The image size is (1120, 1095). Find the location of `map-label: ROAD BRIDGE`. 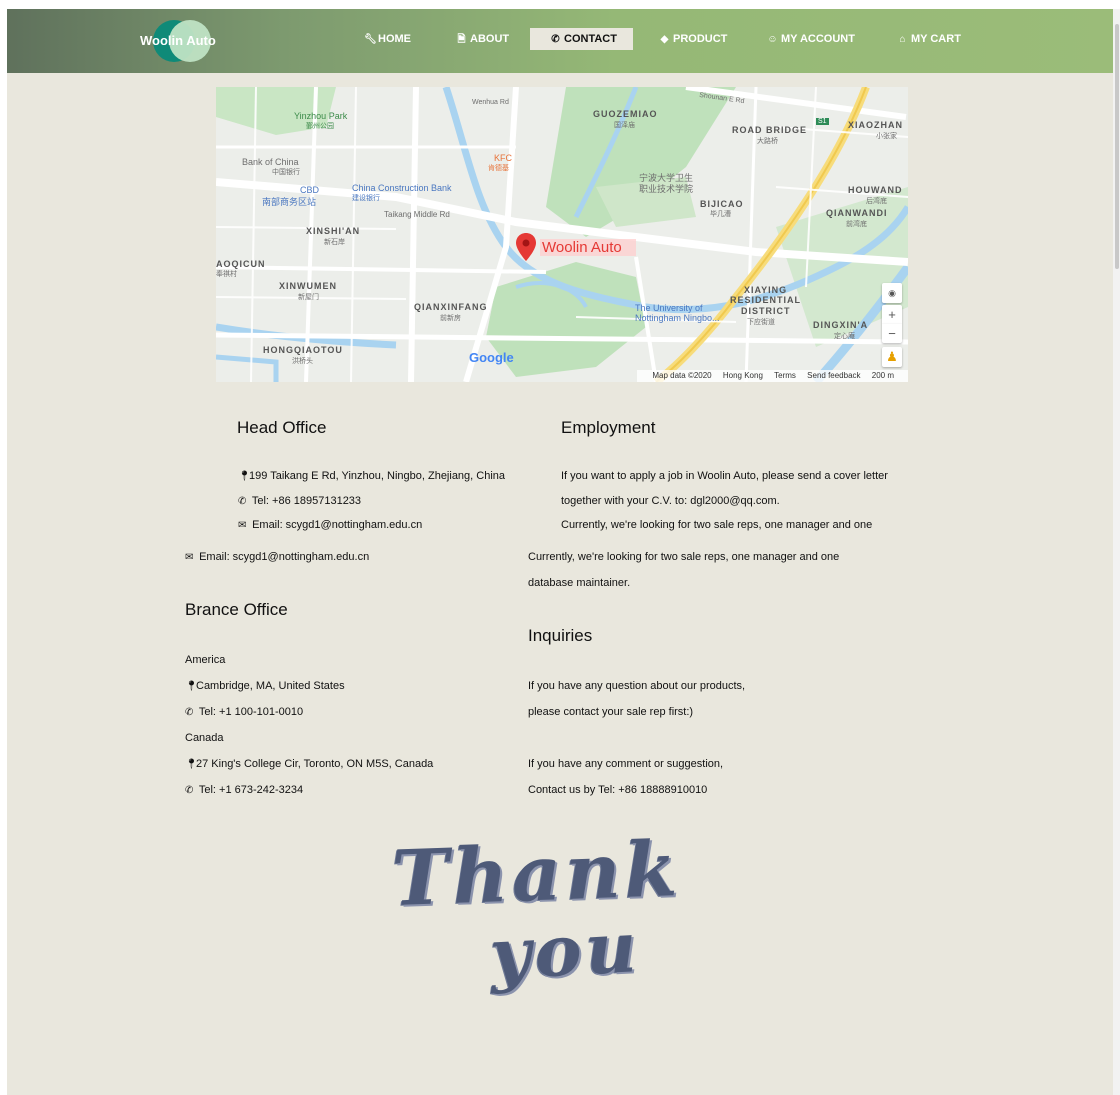

map-label: ROAD BRIDGE is located at coordinates (770, 130).